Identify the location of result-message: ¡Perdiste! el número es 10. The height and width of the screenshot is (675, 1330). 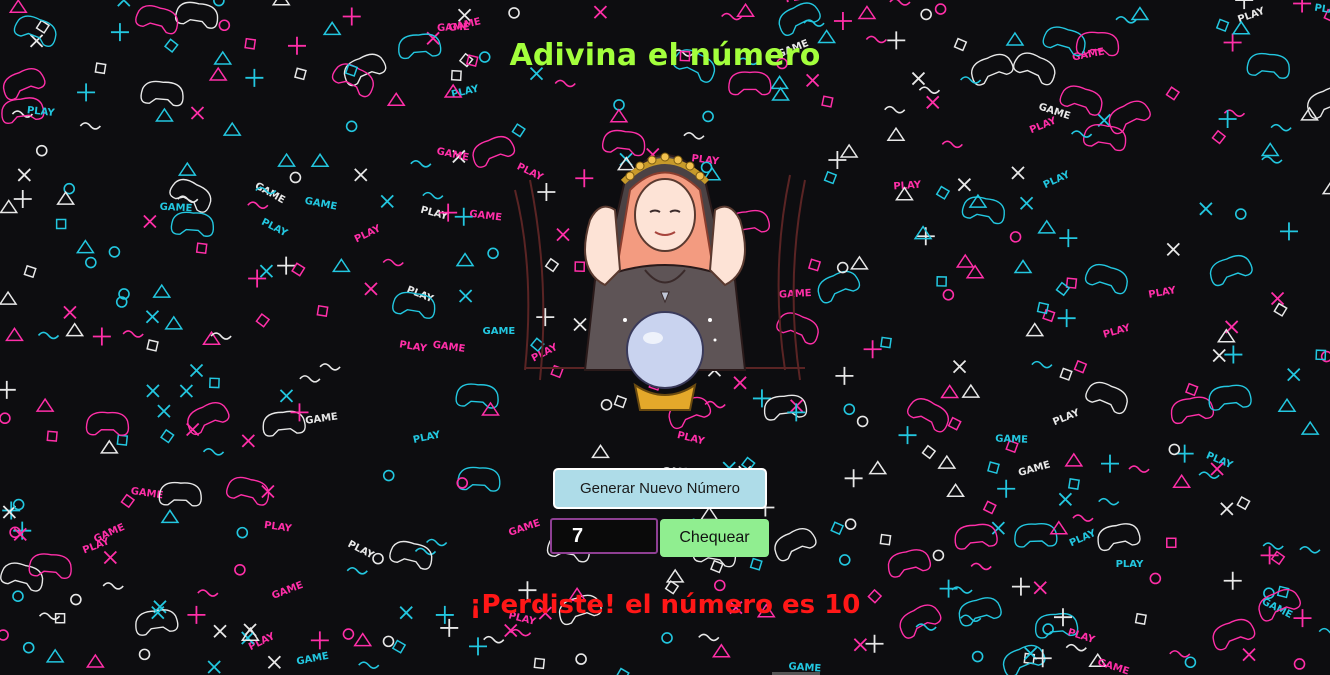
(665, 605).